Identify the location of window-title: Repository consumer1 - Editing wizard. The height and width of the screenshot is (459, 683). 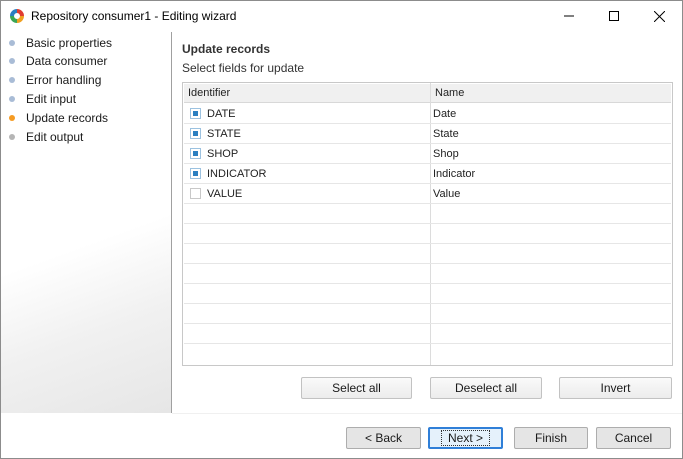
(134, 16).